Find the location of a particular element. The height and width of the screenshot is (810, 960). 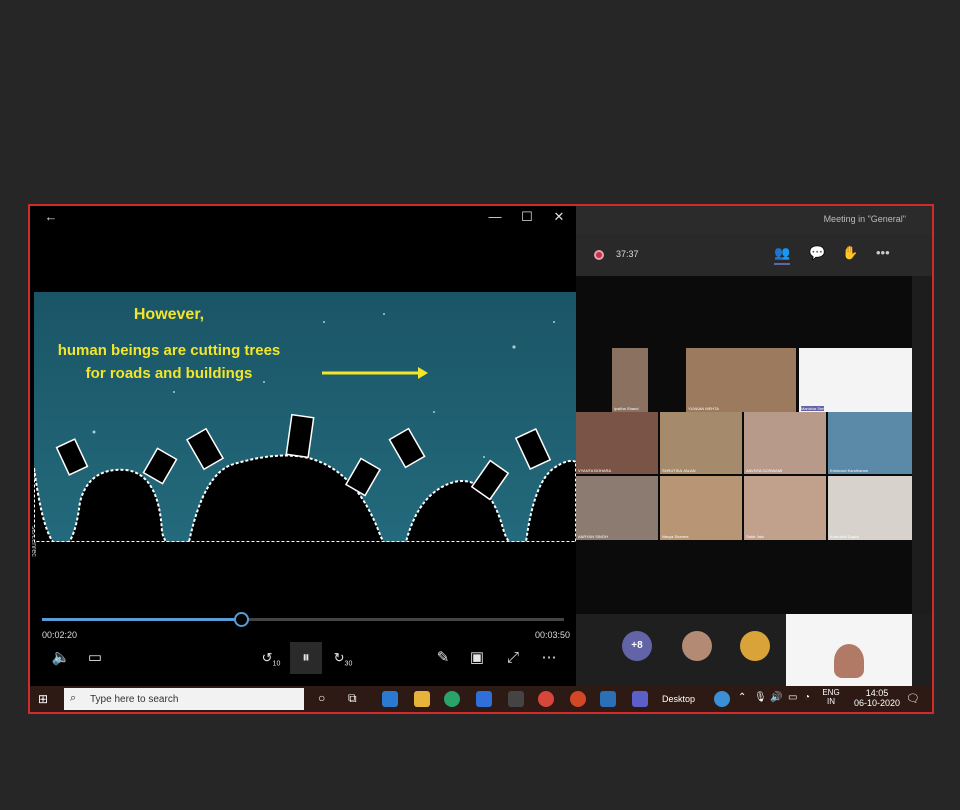

task-view-icon: ⧉ is located at coordinates (352, 698).